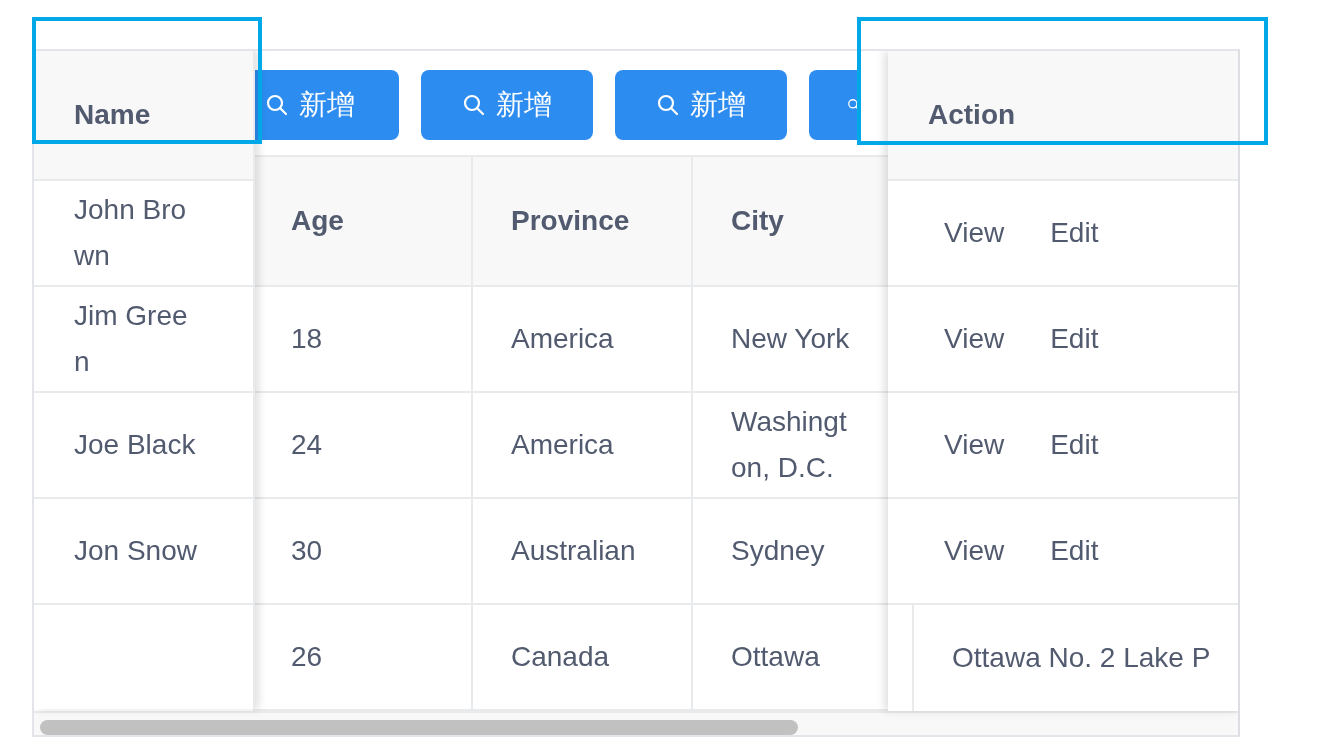 This screenshot has width=1322, height=750. I want to click on table-cell-text: Joe Black, so click(135, 445).